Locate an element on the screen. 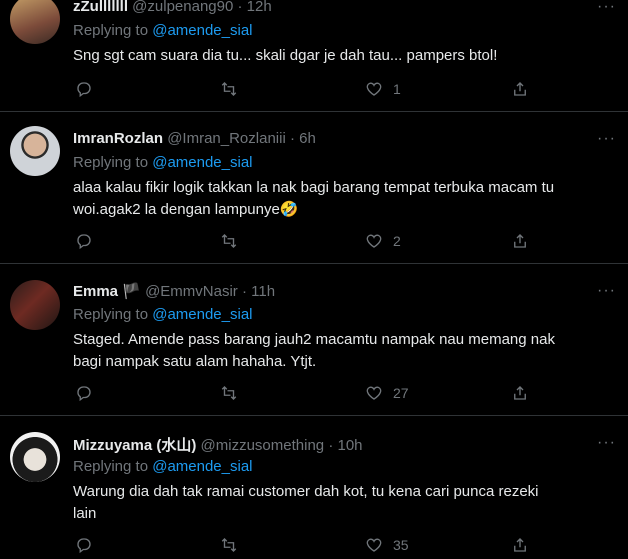 Image resolution: width=628 pixels, height=559 pixels. display-name: zZulllllll is located at coordinates (100, 7).